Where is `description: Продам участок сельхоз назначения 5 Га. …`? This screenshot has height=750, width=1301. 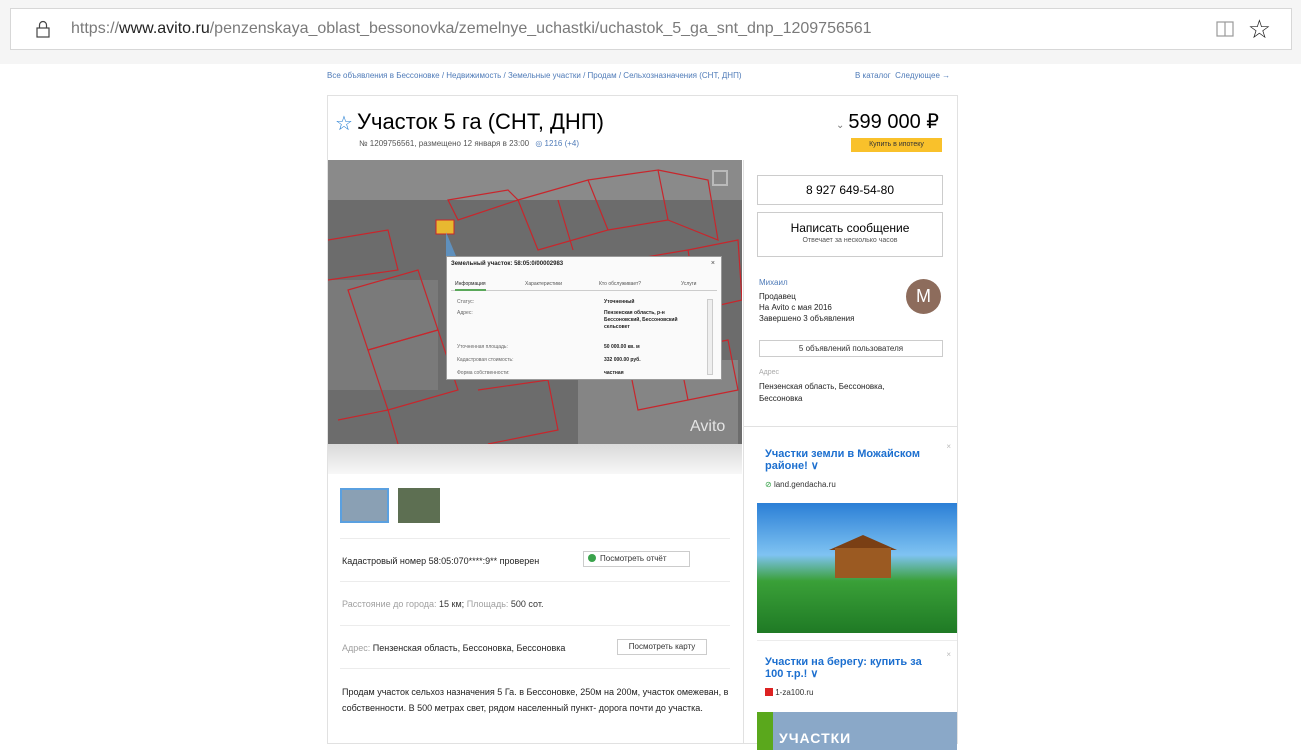 description: Продам участок сельхоз назначения 5 Га. … is located at coordinates (535, 700).